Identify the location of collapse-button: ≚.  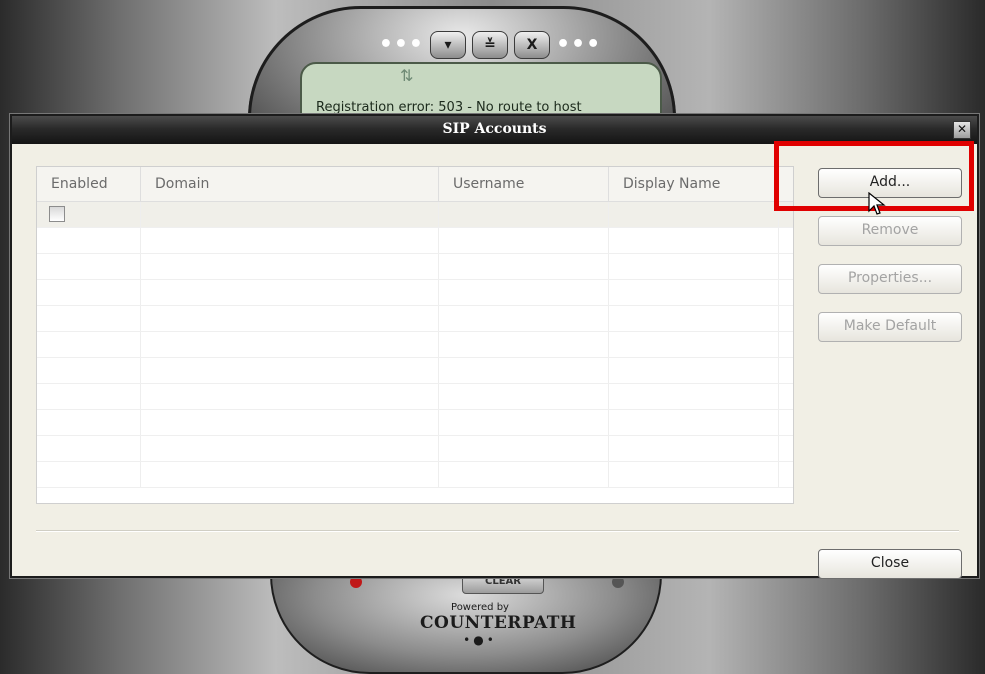
(490, 45).